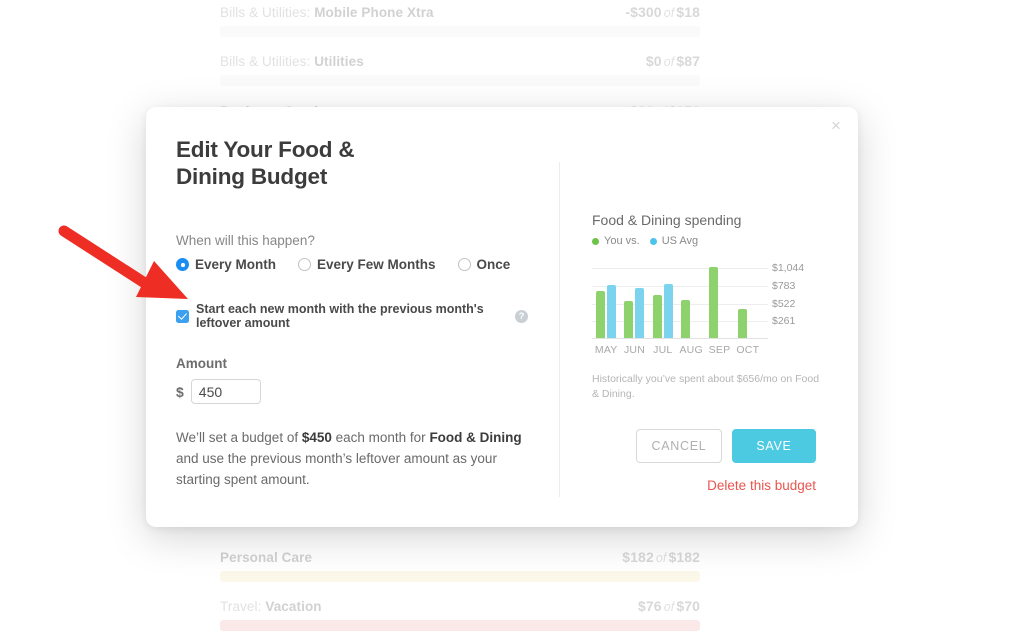 The width and height of the screenshot is (1024, 640). Describe the element at coordinates (713, 241) in the screenshot. I see `chart-legend: You vs. US Avg` at that location.